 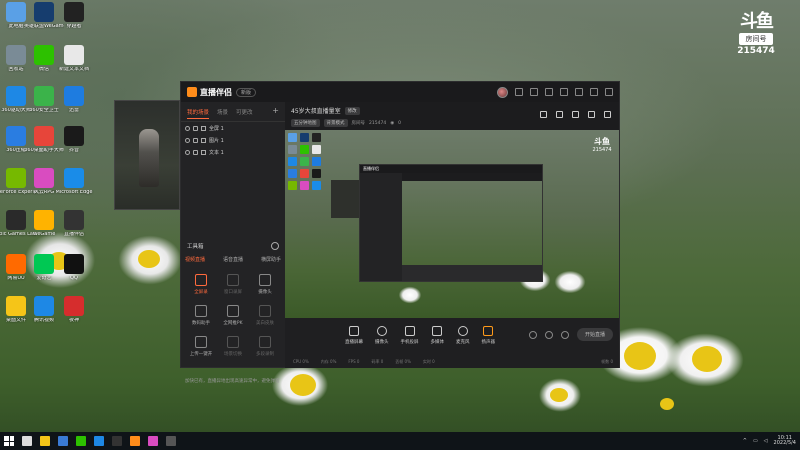 What do you see at coordinates (543, 114) in the screenshot?
I see `gift-box-icon` at bounding box center [543, 114].